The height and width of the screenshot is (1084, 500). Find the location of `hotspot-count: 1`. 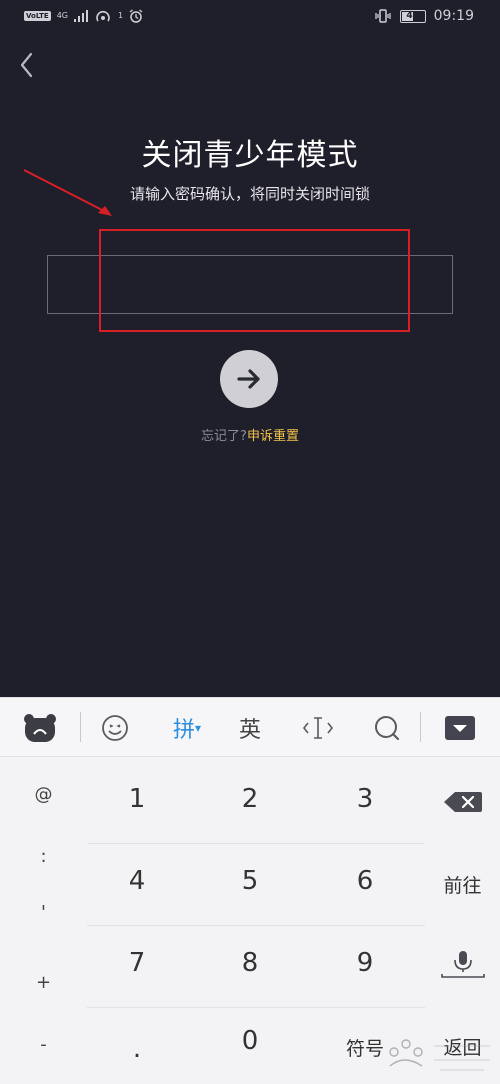

hotspot-count: 1 is located at coordinates (121, 15).